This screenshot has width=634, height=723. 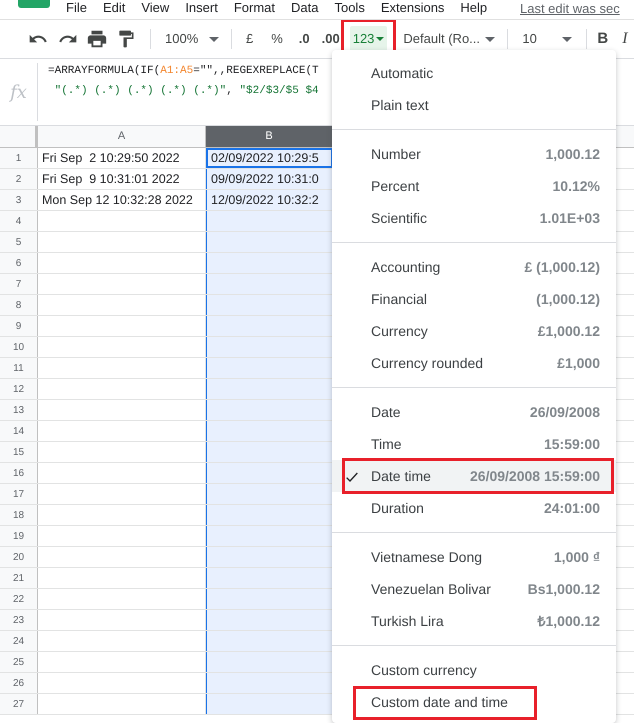 What do you see at coordinates (19, 221) in the screenshot?
I see `row-number: 4` at bounding box center [19, 221].